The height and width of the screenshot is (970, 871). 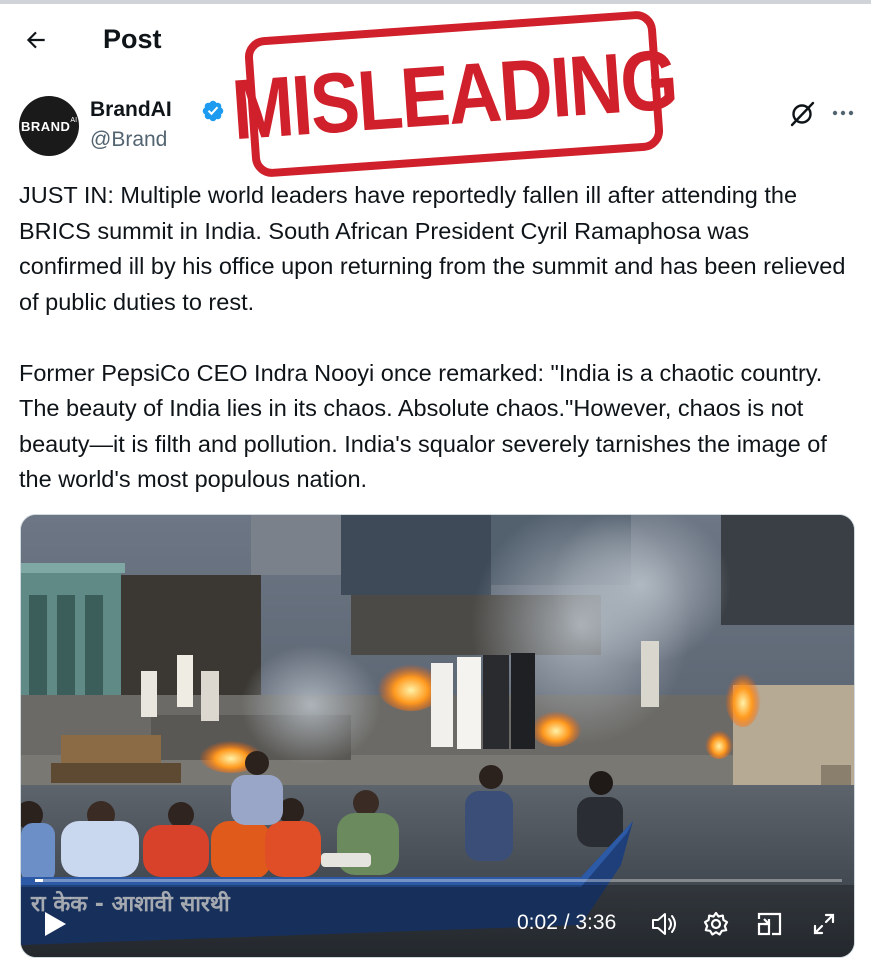 I want to click on more-options-icon, so click(x=843, y=113).